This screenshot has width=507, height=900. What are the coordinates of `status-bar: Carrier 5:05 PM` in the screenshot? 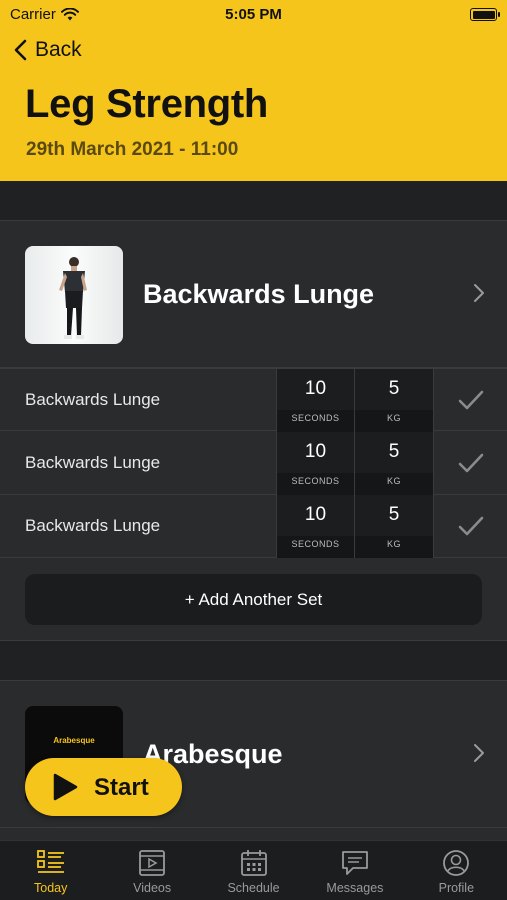 It's located at (253, 15).